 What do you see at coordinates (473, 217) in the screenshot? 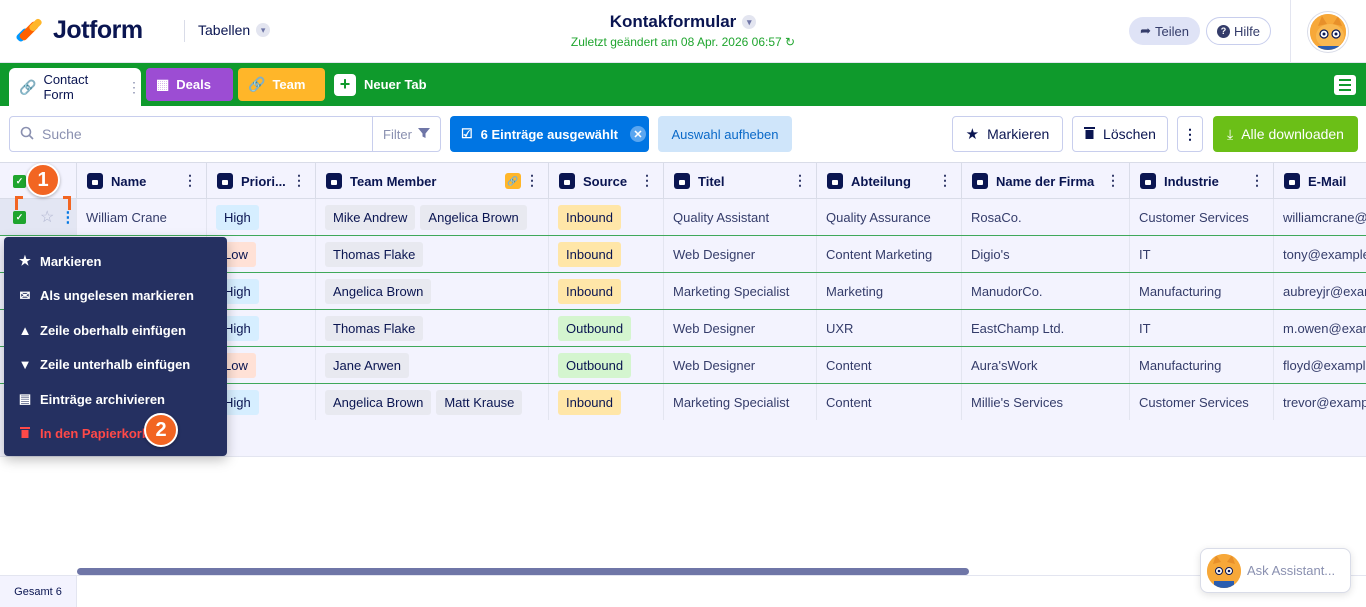
I see `member-chip: Angelica Brown` at bounding box center [473, 217].